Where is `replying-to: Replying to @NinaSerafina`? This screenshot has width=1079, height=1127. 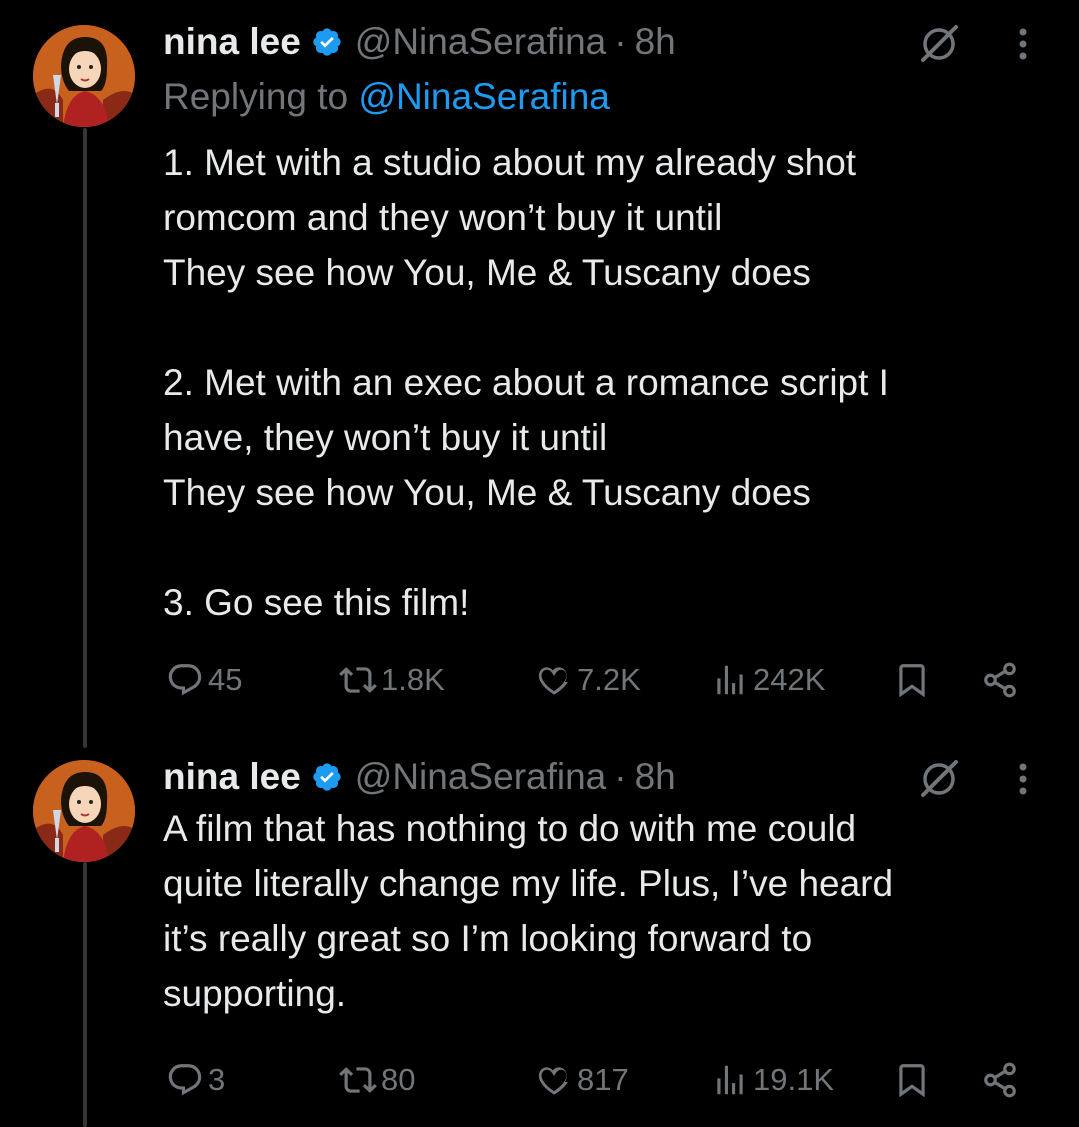
replying-to: Replying to @NinaSerafina is located at coordinates (386, 97).